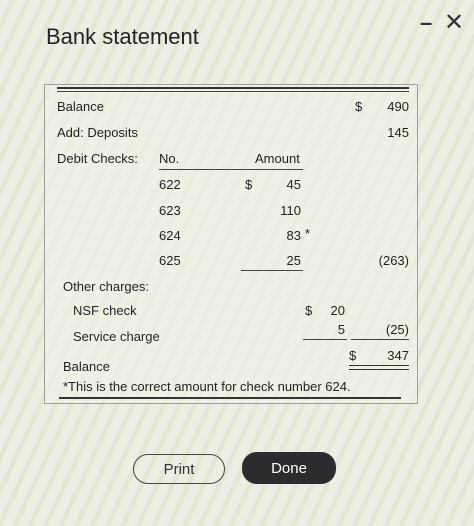 Image resolution: width=474 pixels, height=526 pixels. I want to click on service-label: Service charge, so click(116, 336).